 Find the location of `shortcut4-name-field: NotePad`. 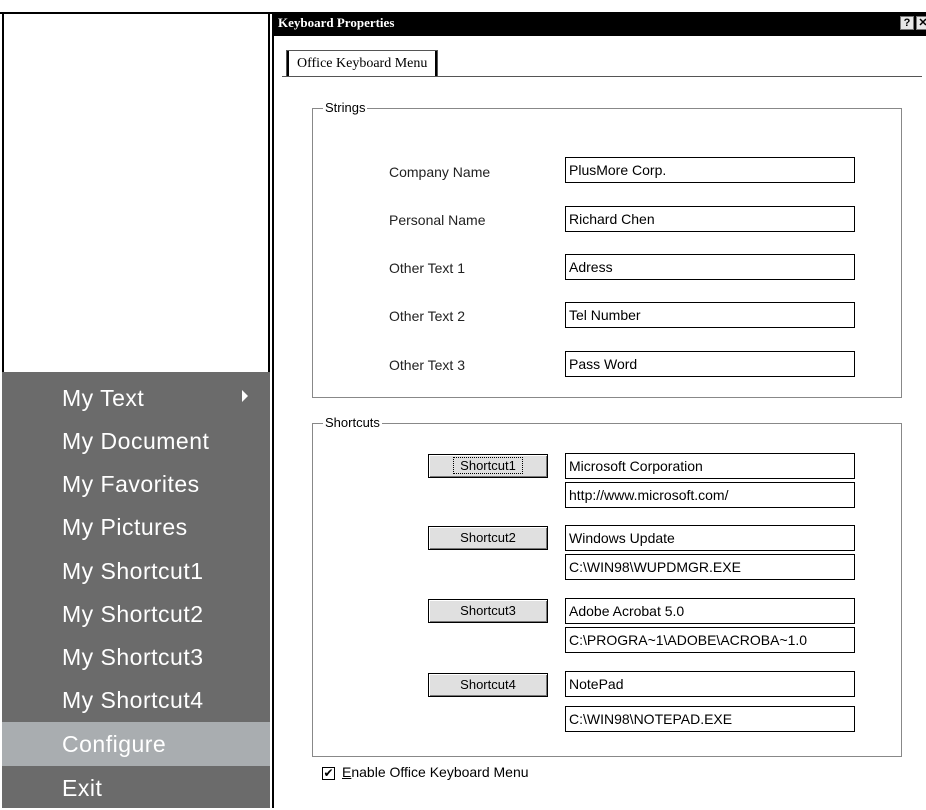

shortcut4-name-field: NotePad is located at coordinates (710, 684).